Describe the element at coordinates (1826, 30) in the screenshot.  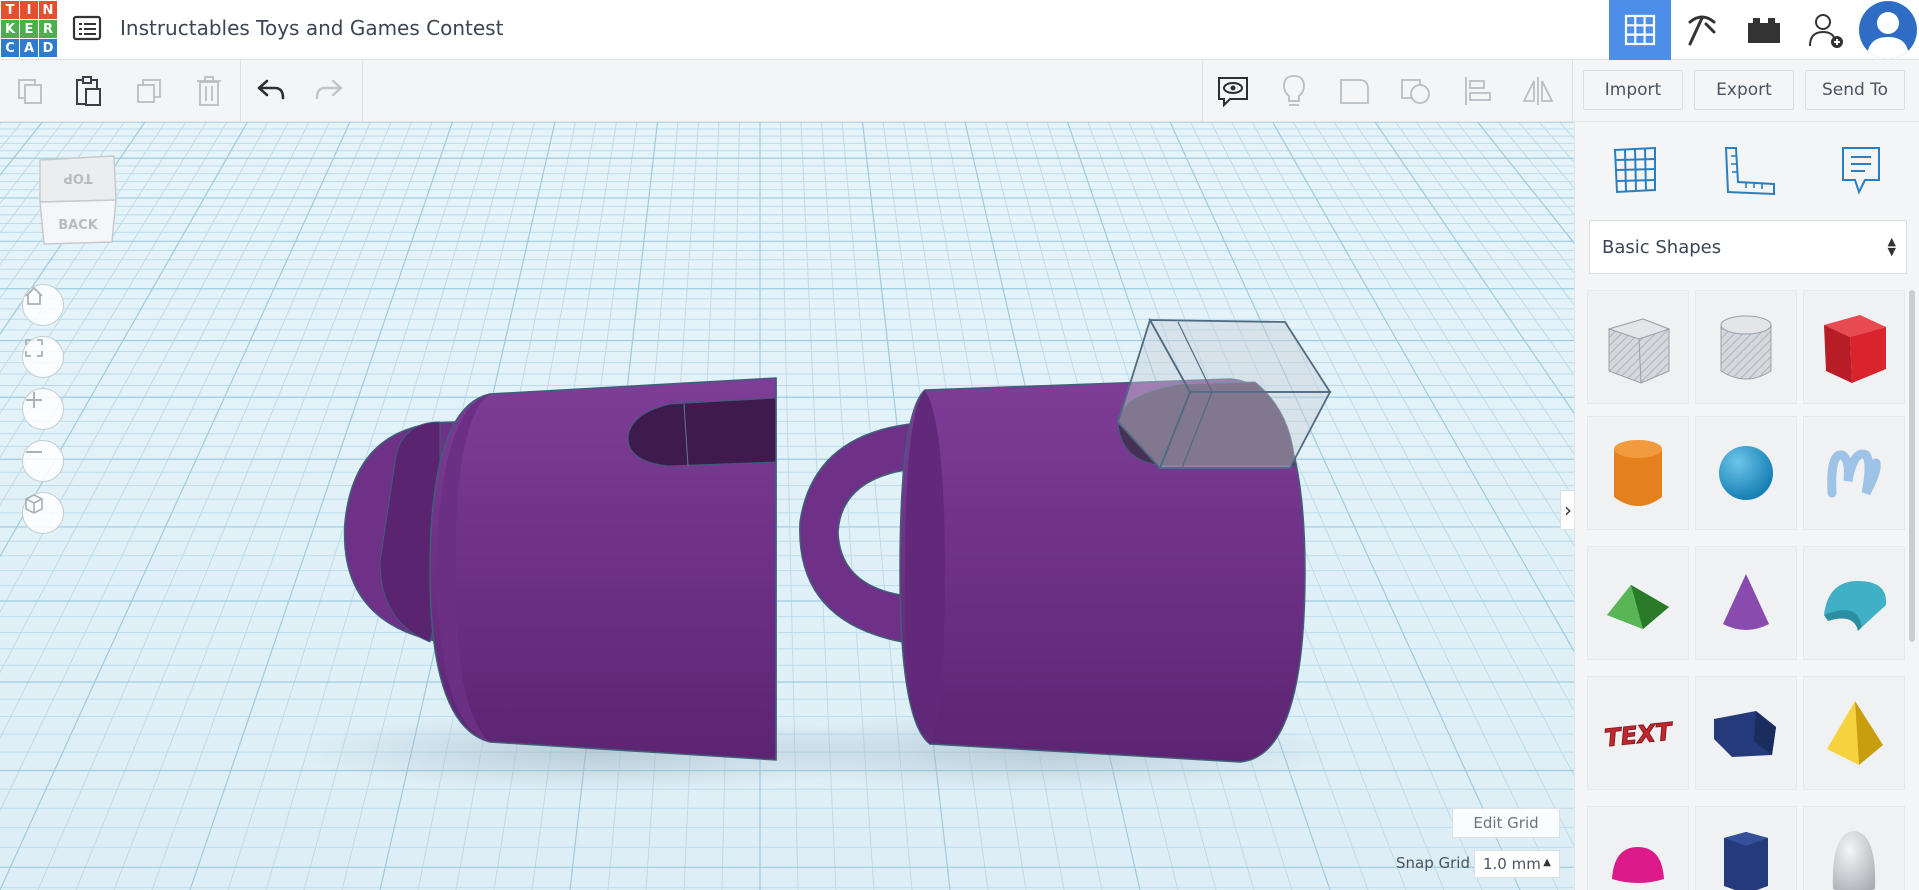
I see `invite-user-icon` at that location.